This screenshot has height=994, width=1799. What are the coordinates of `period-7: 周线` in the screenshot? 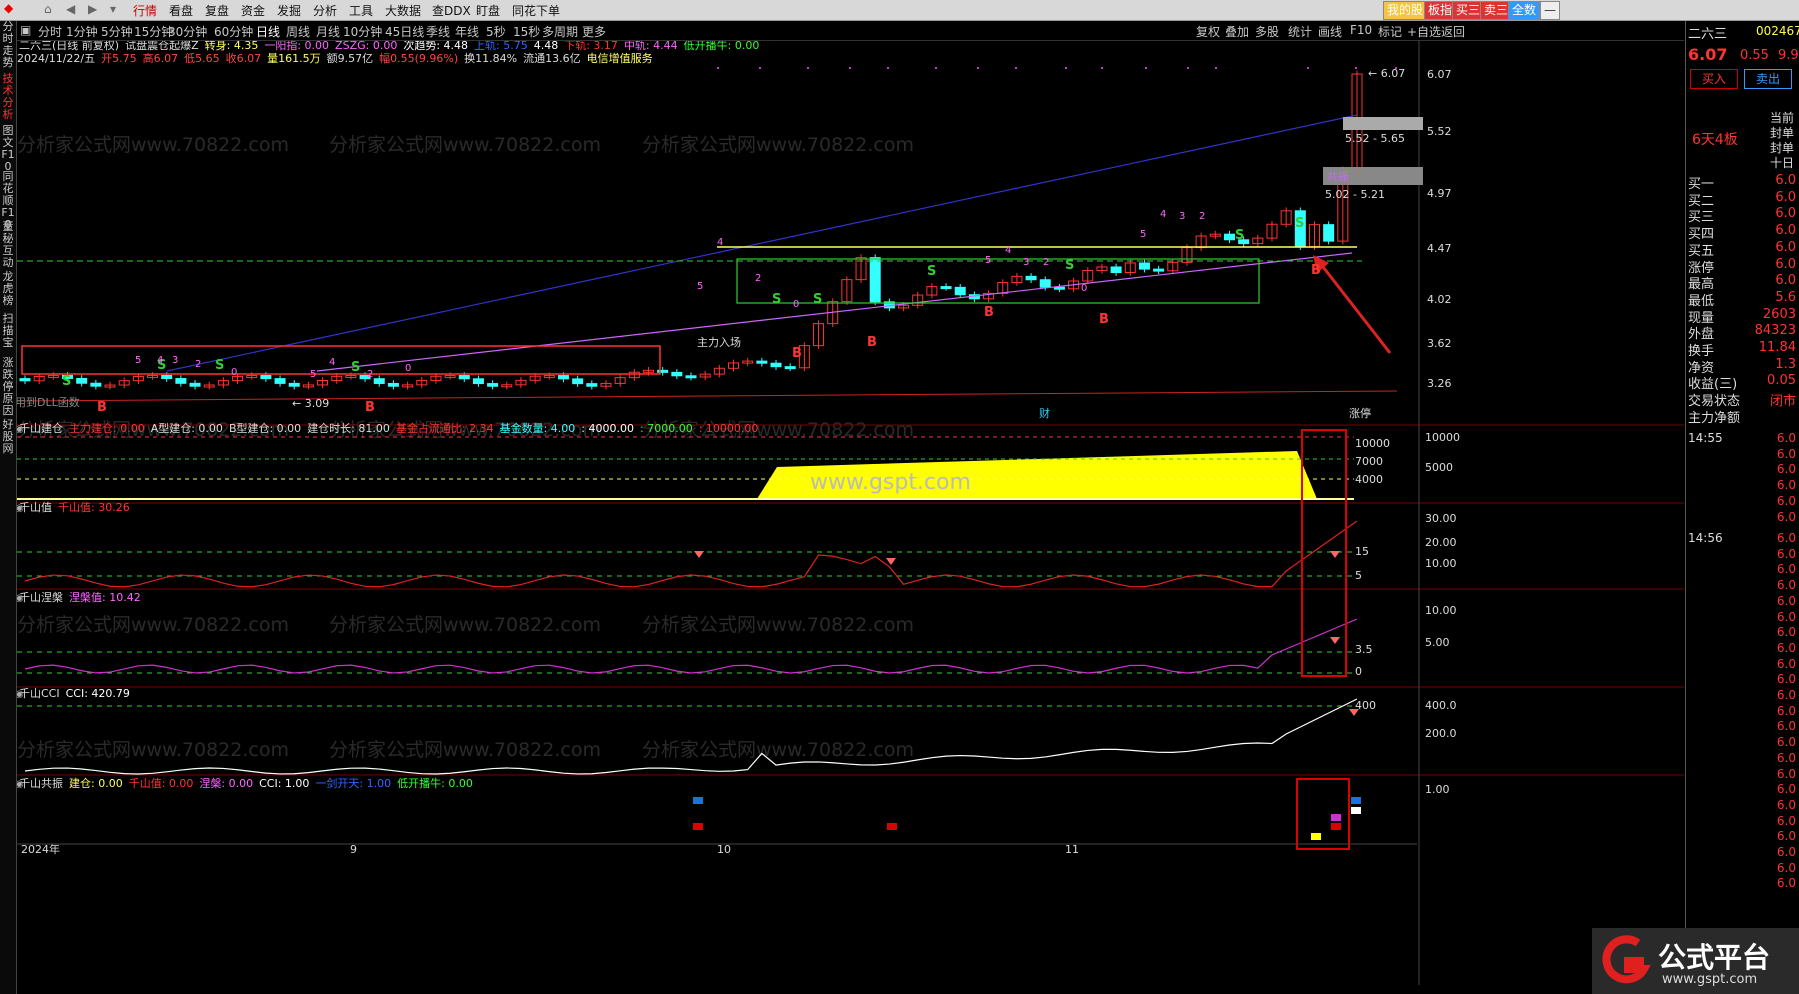 It's located at (298, 31).